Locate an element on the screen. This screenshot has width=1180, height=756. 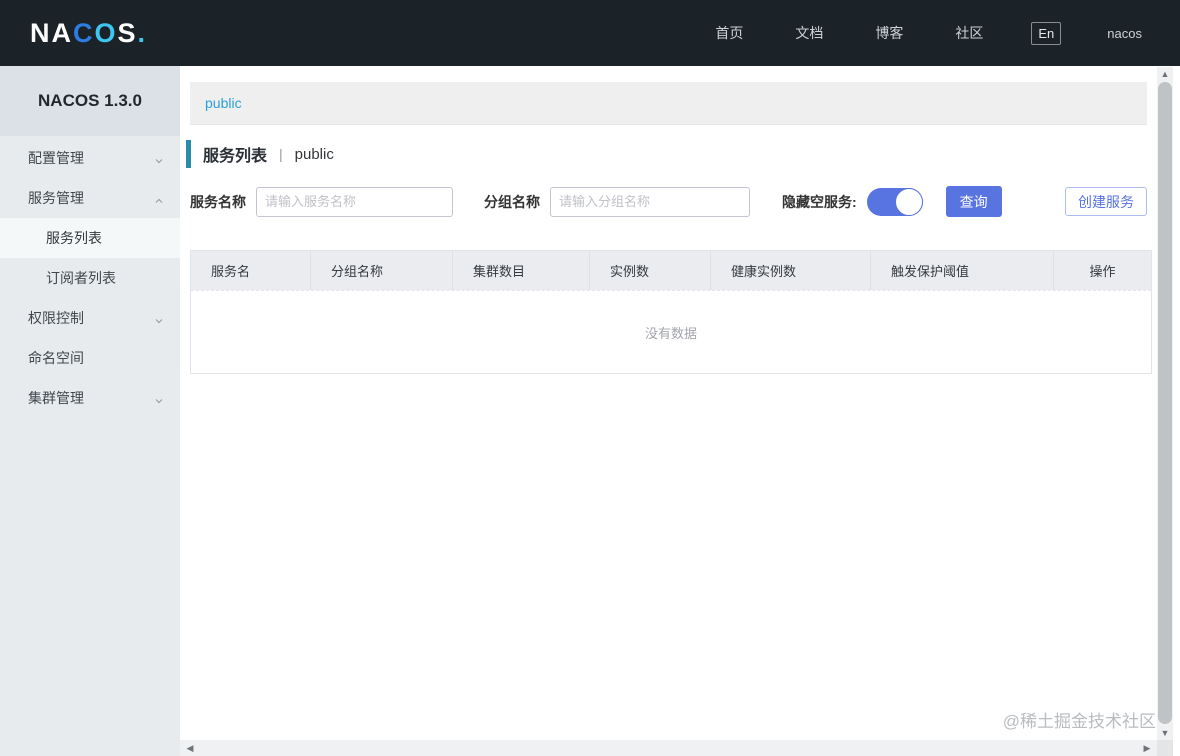
sidebar-item-label: 订阅者列表 is located at coordinates (81, 278).